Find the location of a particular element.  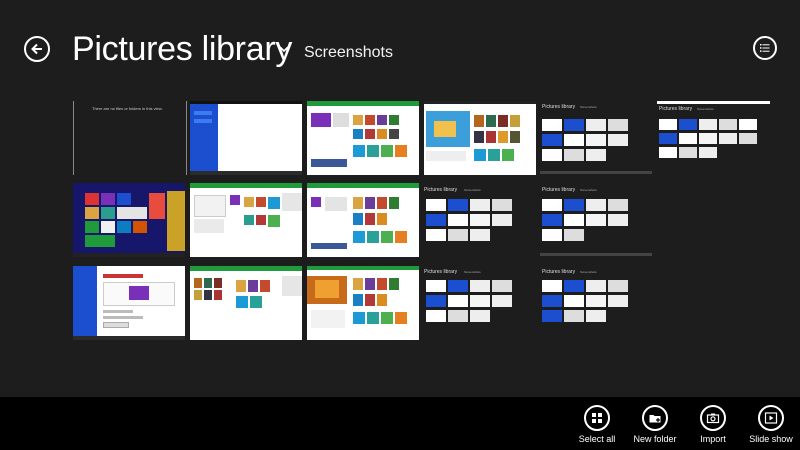

back-button is located at coordinates (37, 49).